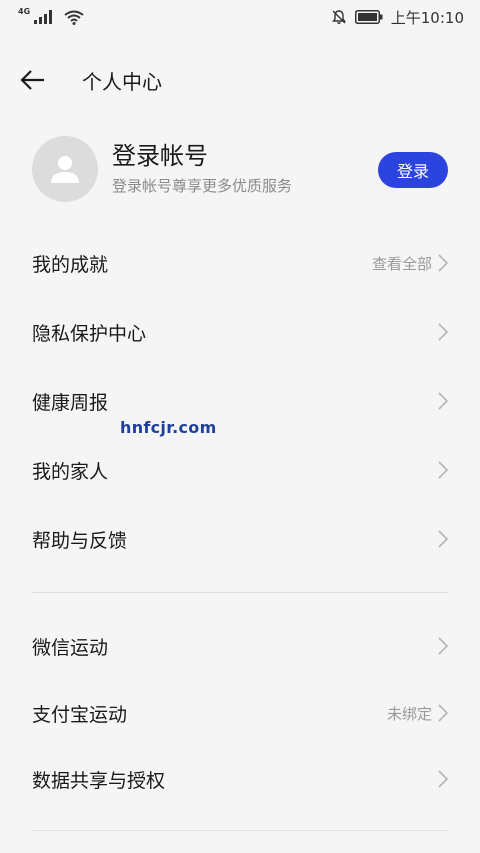 The image size is (480, 853). I want to click on menu-item-right: 查看全部, so click(410, 263).